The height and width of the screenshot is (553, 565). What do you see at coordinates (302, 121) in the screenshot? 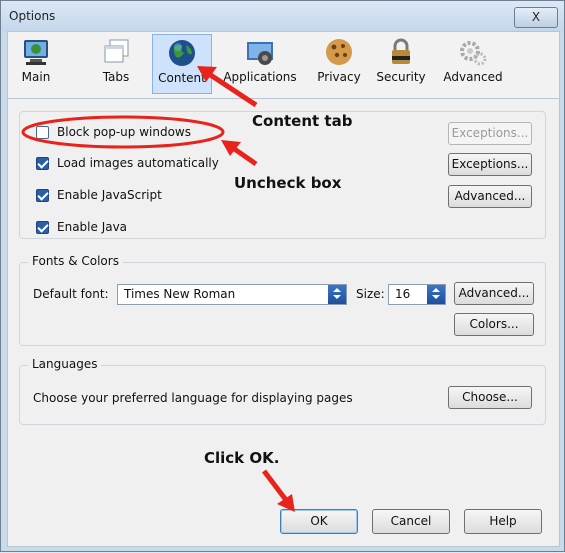
I see `content-tab-annotation: Content tab` at bounding box center [302, 121].